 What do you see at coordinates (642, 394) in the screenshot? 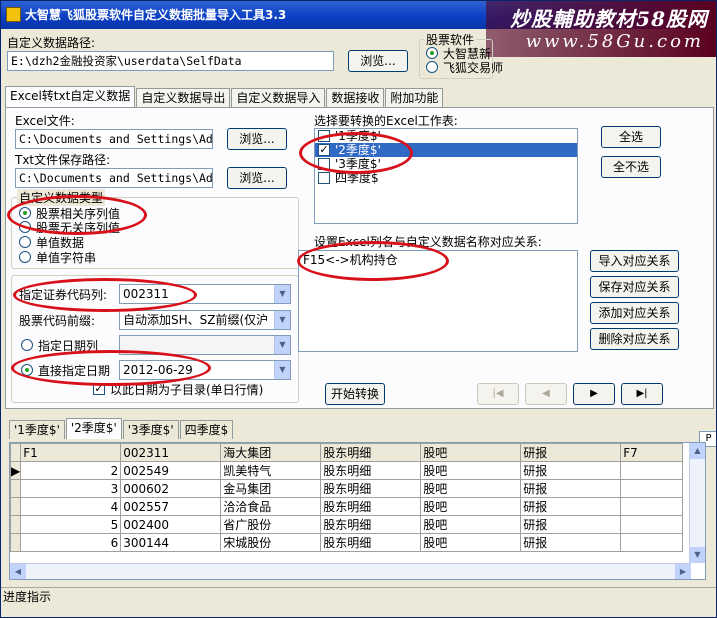
I see `nav-last-button: ▶|` at bounding box center [642, 394].